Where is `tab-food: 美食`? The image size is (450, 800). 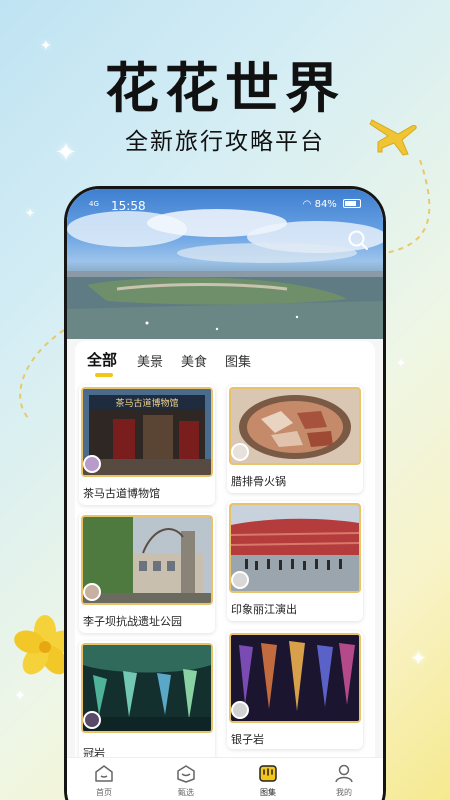
tab-food: 美食 is located at coordinates (194, 360).